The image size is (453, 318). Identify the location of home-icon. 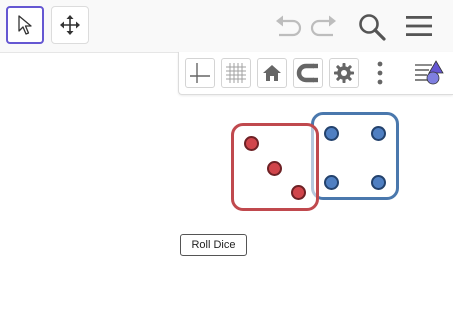
(272, 73).